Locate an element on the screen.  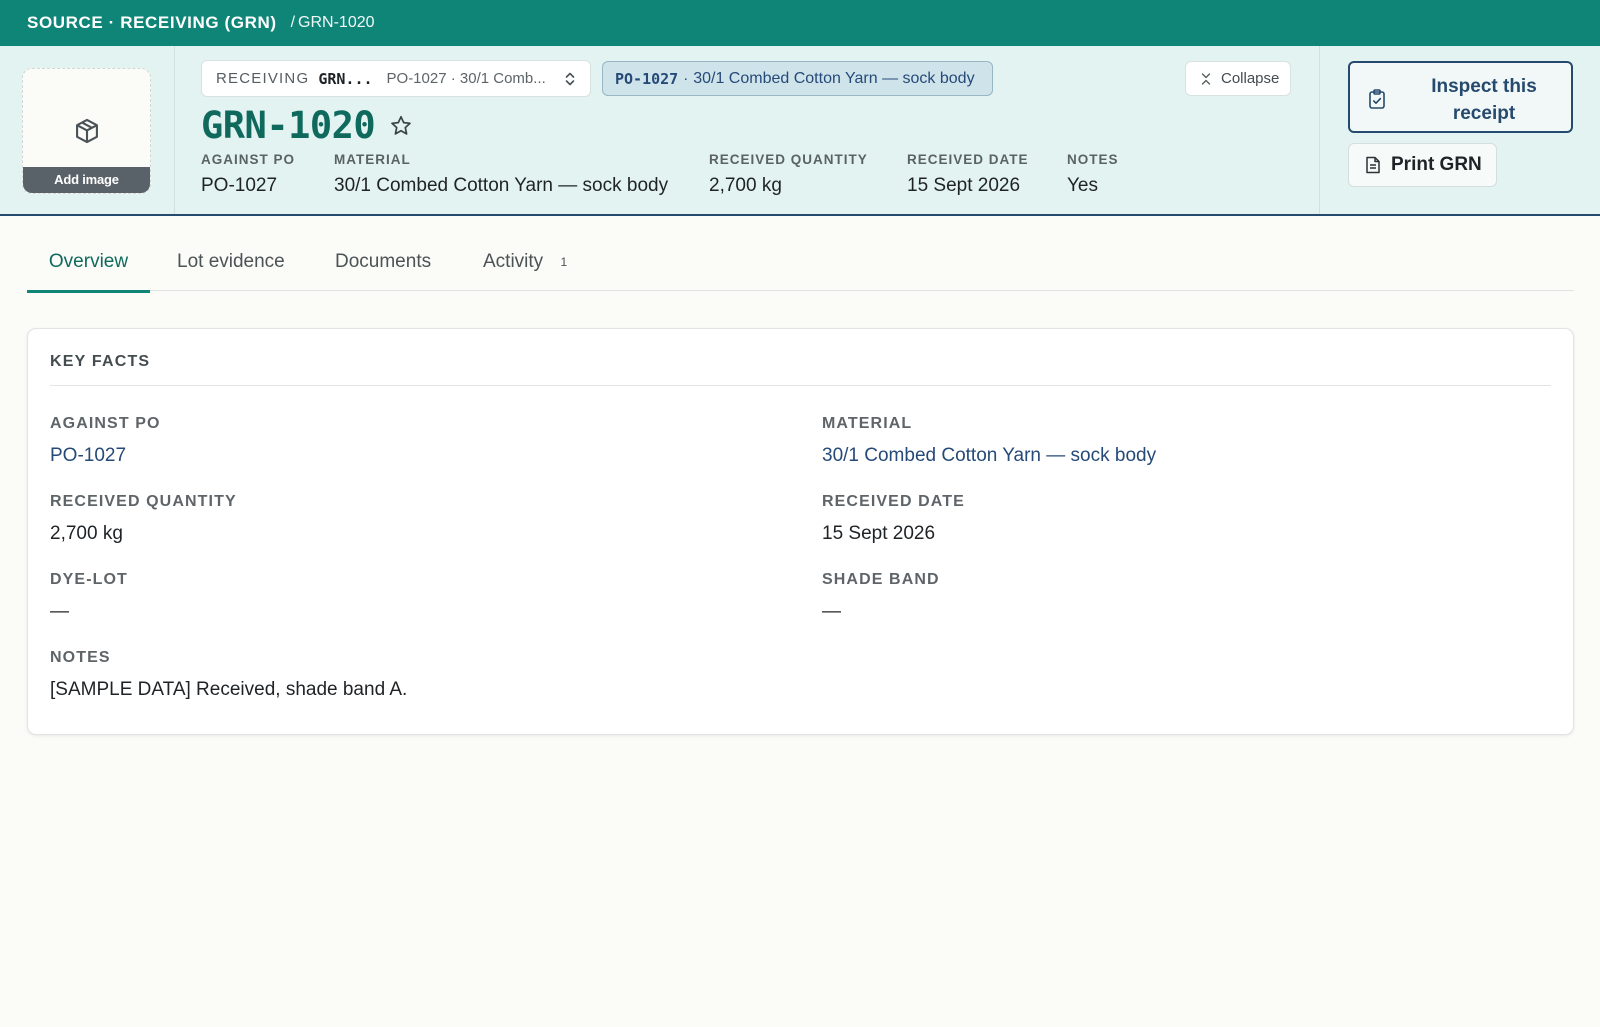
tab-documents: Documents is located at coordinates (383, 267).